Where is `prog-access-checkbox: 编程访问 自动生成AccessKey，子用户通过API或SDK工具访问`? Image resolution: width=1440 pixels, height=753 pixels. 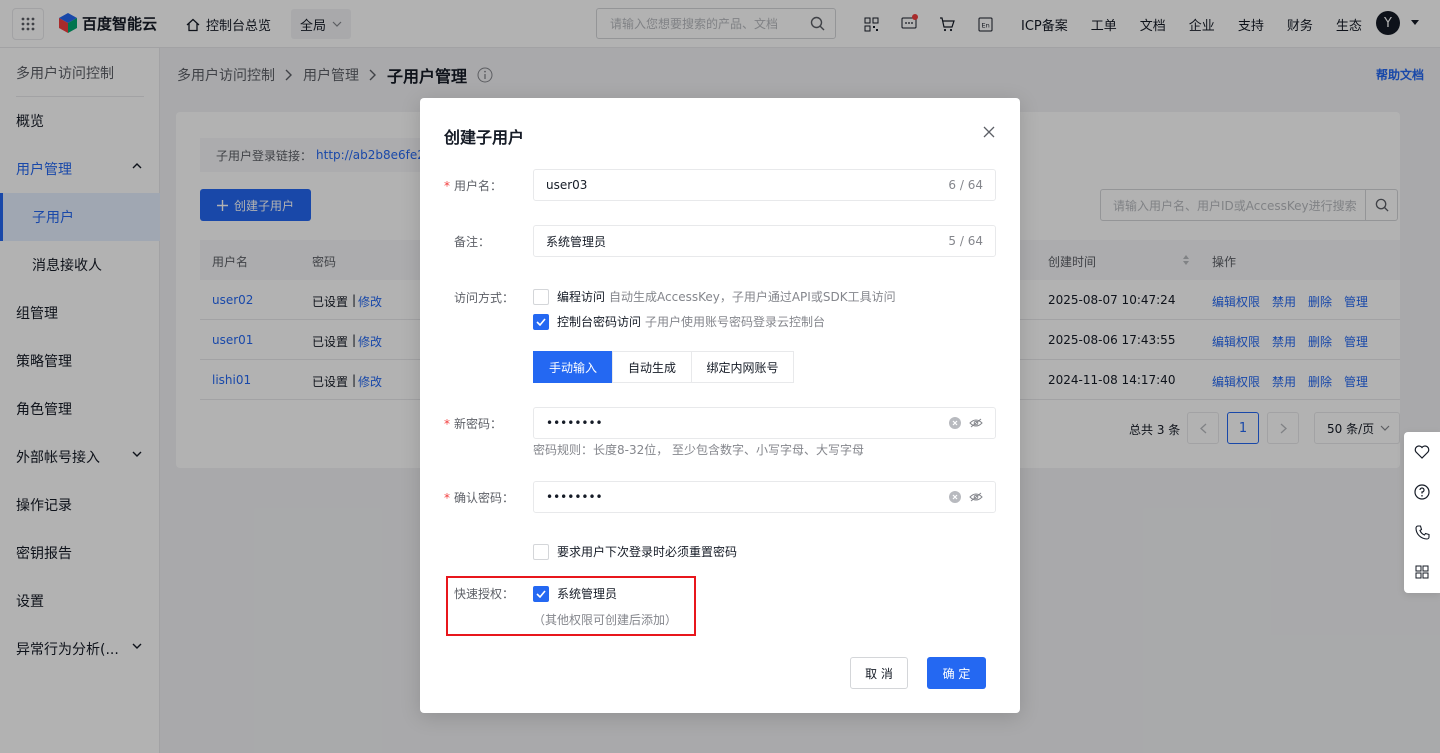 prog-access-checkbox: 编程访问 自动生成AccessKey，子用户通过API或SDK工具访问 is located at coordinates (714, 296).